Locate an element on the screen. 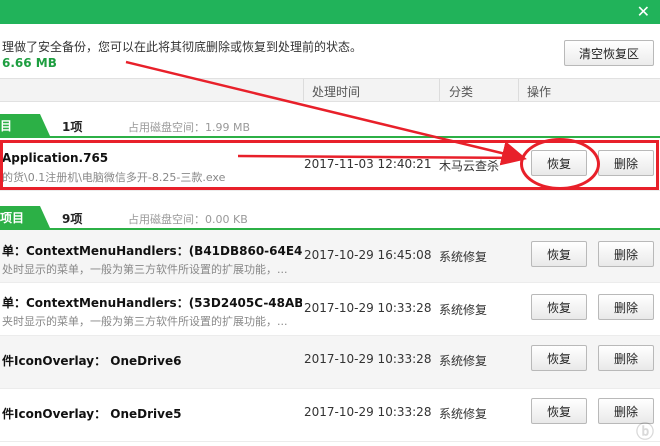 Image resolution: width=660 pixels, height=446 pixels. group-disk-space: 占用磁盘空间：1.99 MB is located at coordinates (189, 127).